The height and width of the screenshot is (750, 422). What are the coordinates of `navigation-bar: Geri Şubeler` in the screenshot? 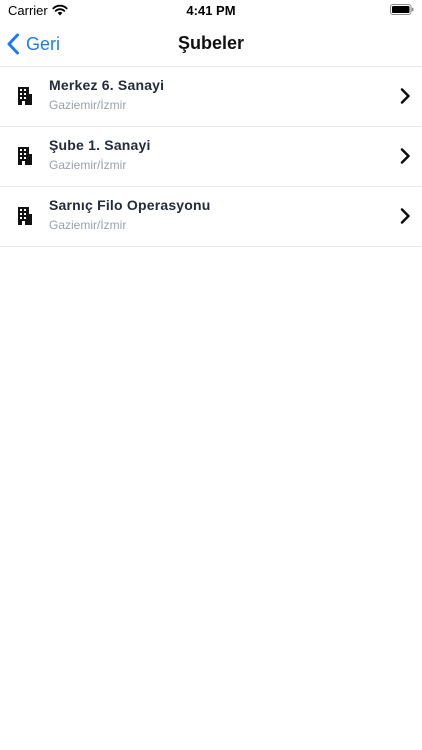 It's located at (211, 44).